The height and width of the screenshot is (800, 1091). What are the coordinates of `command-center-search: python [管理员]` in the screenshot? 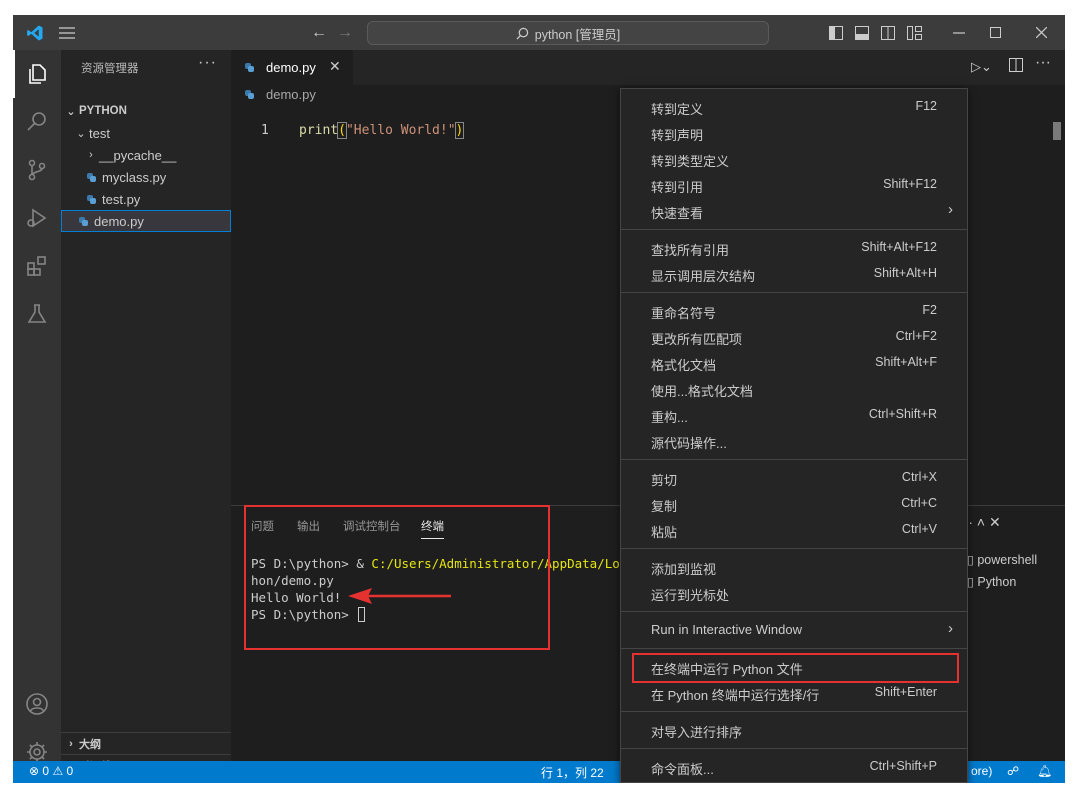 It's located at (568, 33).